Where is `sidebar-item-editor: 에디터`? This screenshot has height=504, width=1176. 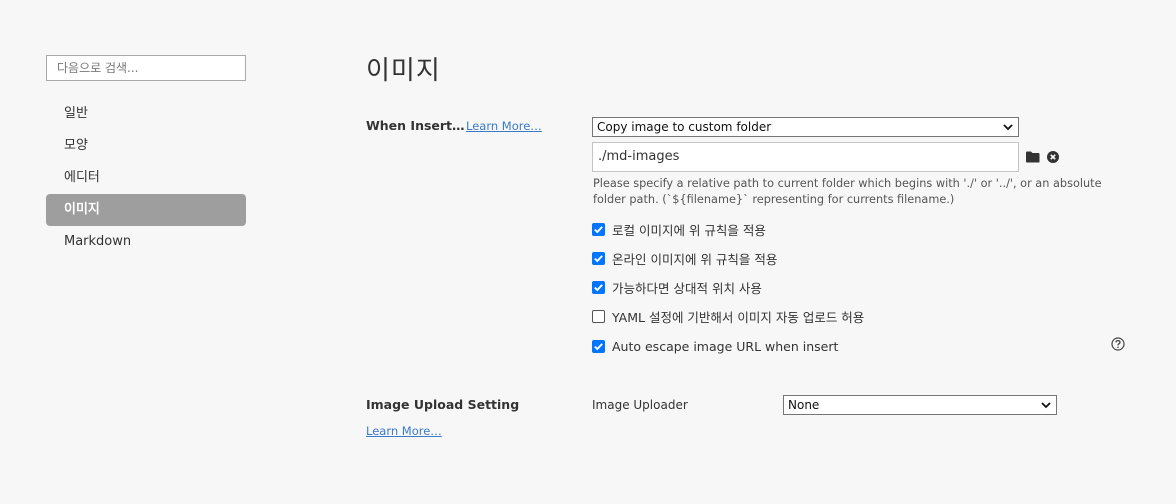
sidebar-item-editor: 에디터 is located at coordinates (146, 178).